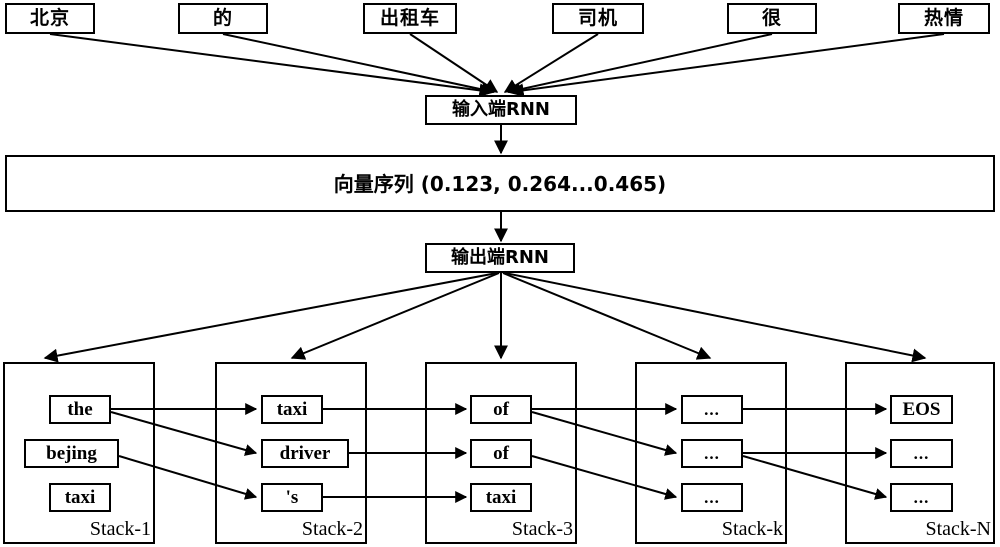  Describe the element at coordinates (500, 258) in the screenshot. I see `decoder-rnn-box: 输出端RNN` at that location.